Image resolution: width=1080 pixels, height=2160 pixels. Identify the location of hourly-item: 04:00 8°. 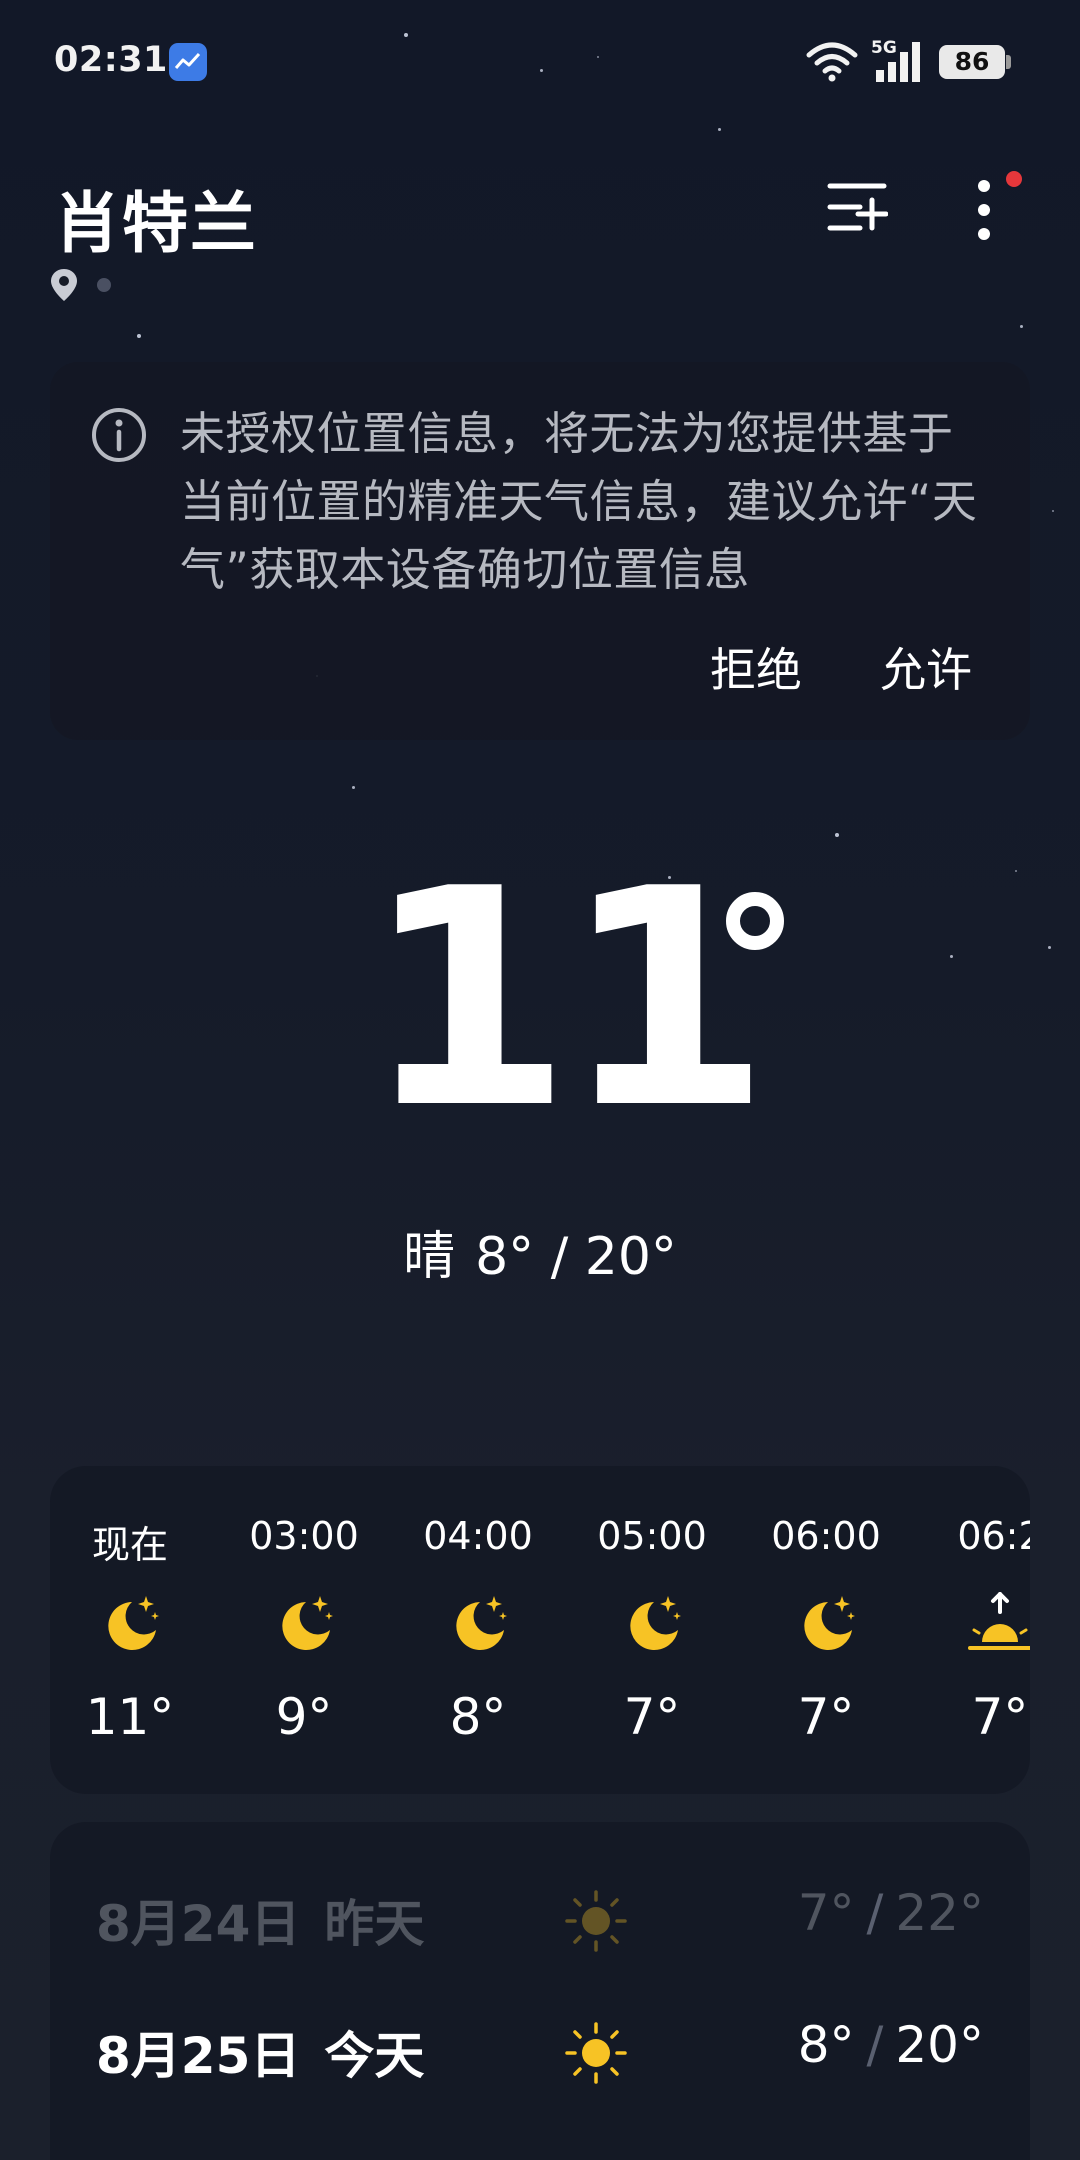
(478, 1630).